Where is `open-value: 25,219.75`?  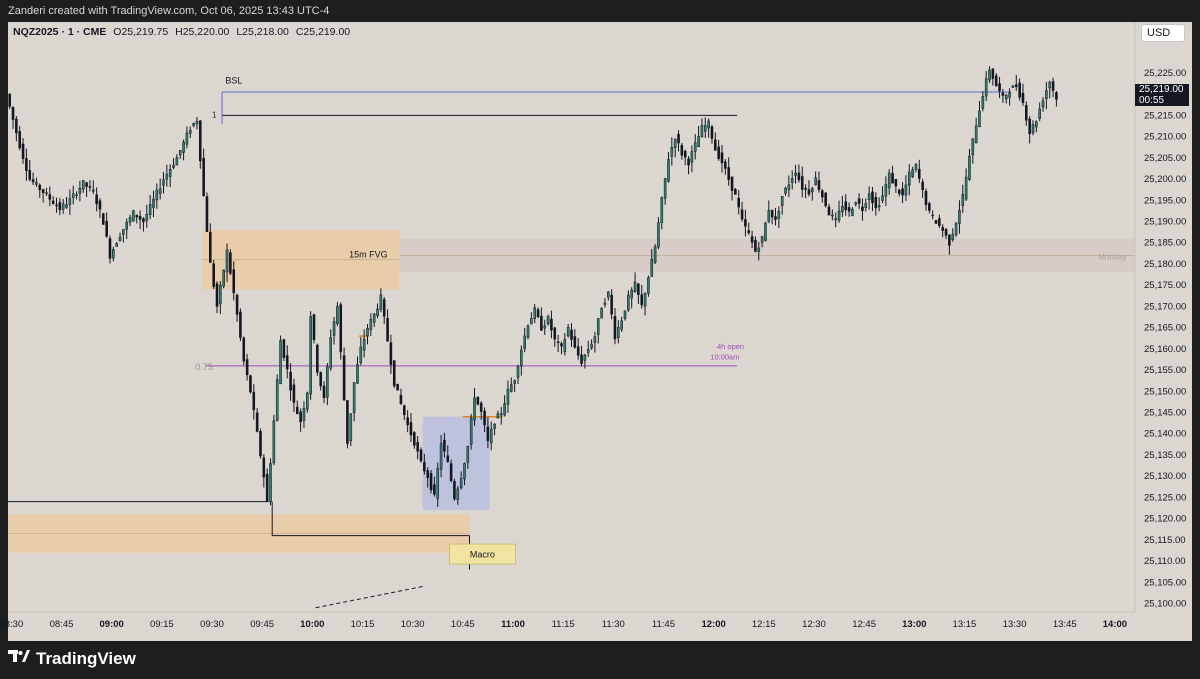
open-value: 25,219.75 is located at coordinates (145, 32).